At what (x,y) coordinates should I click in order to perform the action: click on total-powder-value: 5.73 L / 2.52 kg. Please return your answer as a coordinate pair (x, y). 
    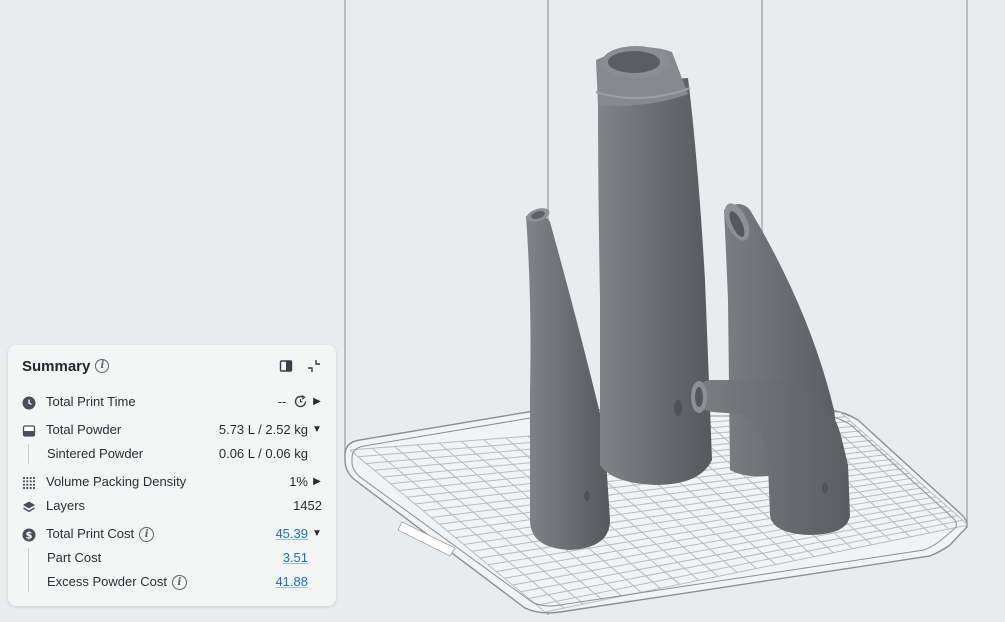
    Looking at the image, I should click on (263, 429).